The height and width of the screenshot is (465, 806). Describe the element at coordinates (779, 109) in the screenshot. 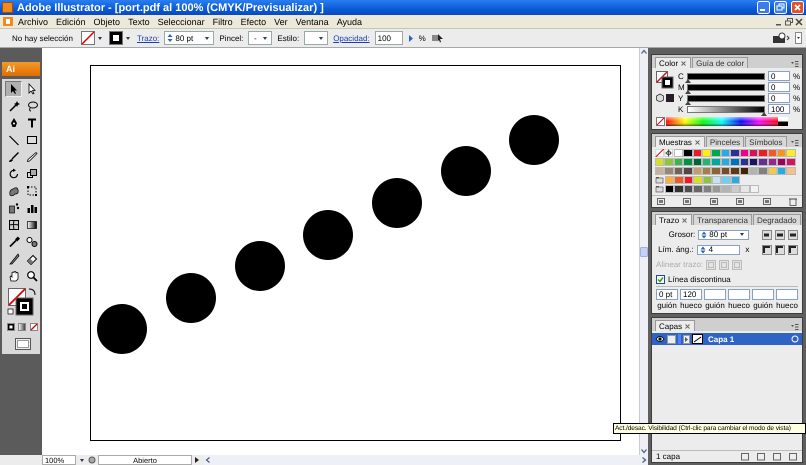

I see `channel-field: 100` at that location.